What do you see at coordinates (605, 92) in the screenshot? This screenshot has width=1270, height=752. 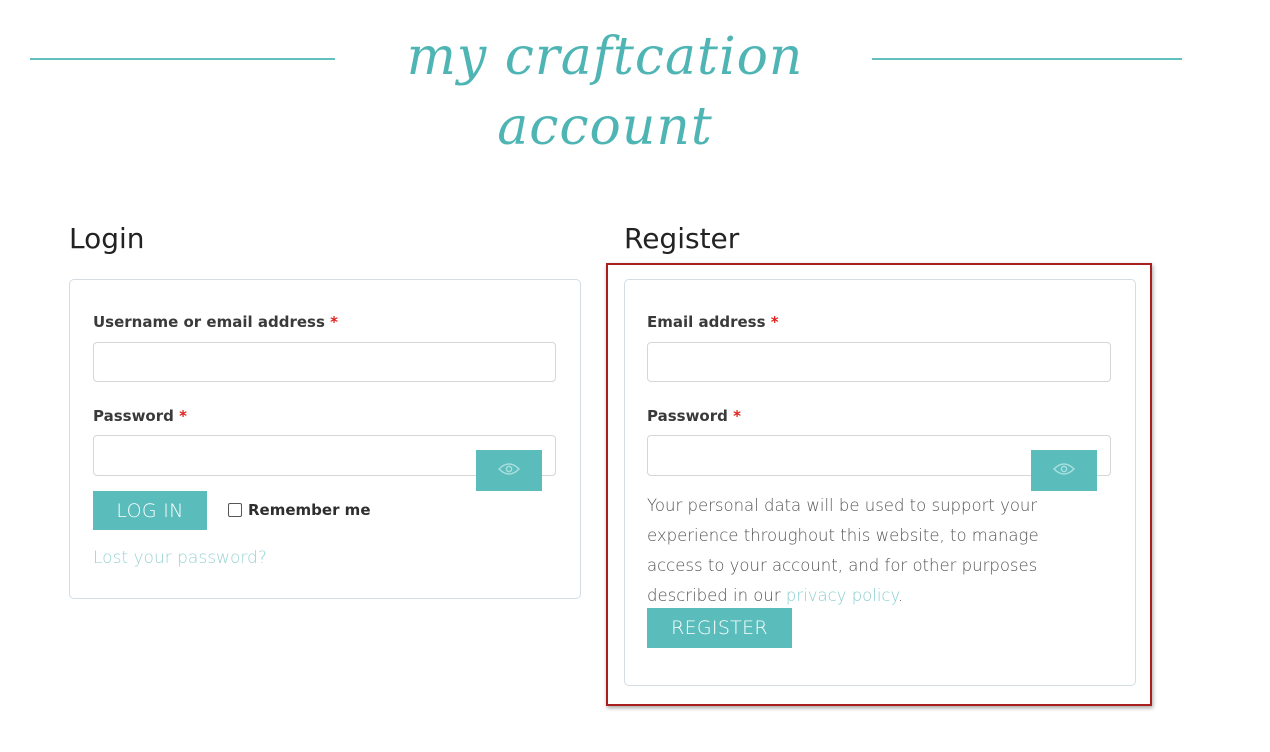 I see `page-title: my craftcation account` at bounding box center [605, 92].